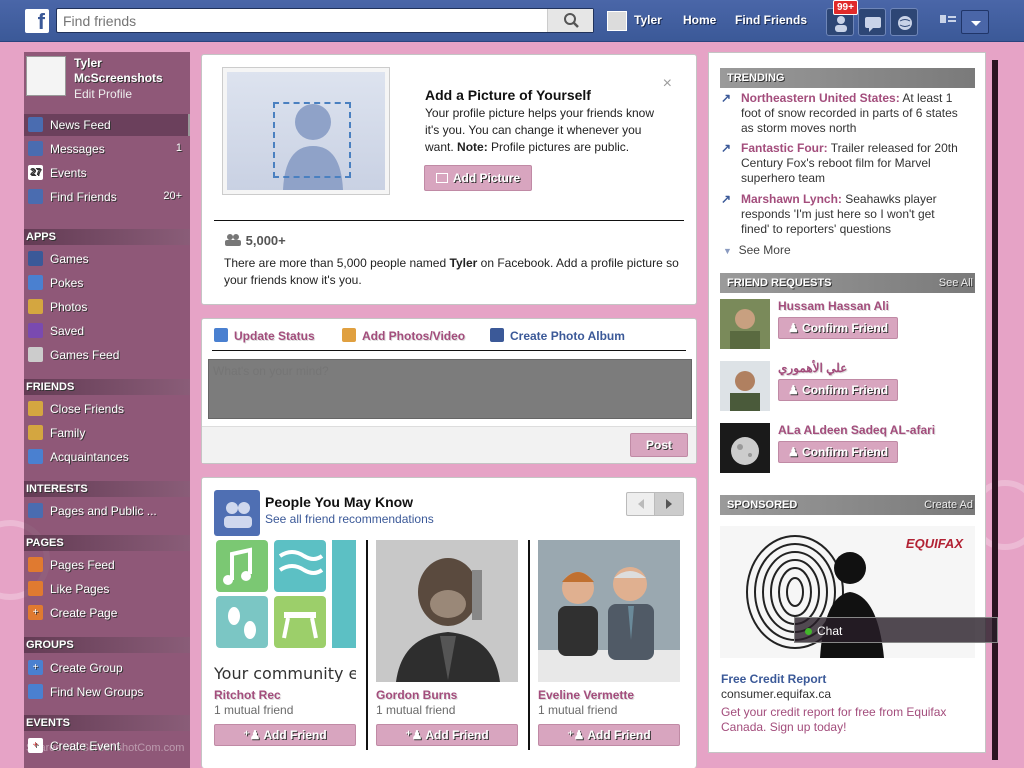  What do you see at coordinates (107, 457) in the screenshot?
I see `sidebar-item-acquaintances: Acquaintances` at bounding box center [107, 457].